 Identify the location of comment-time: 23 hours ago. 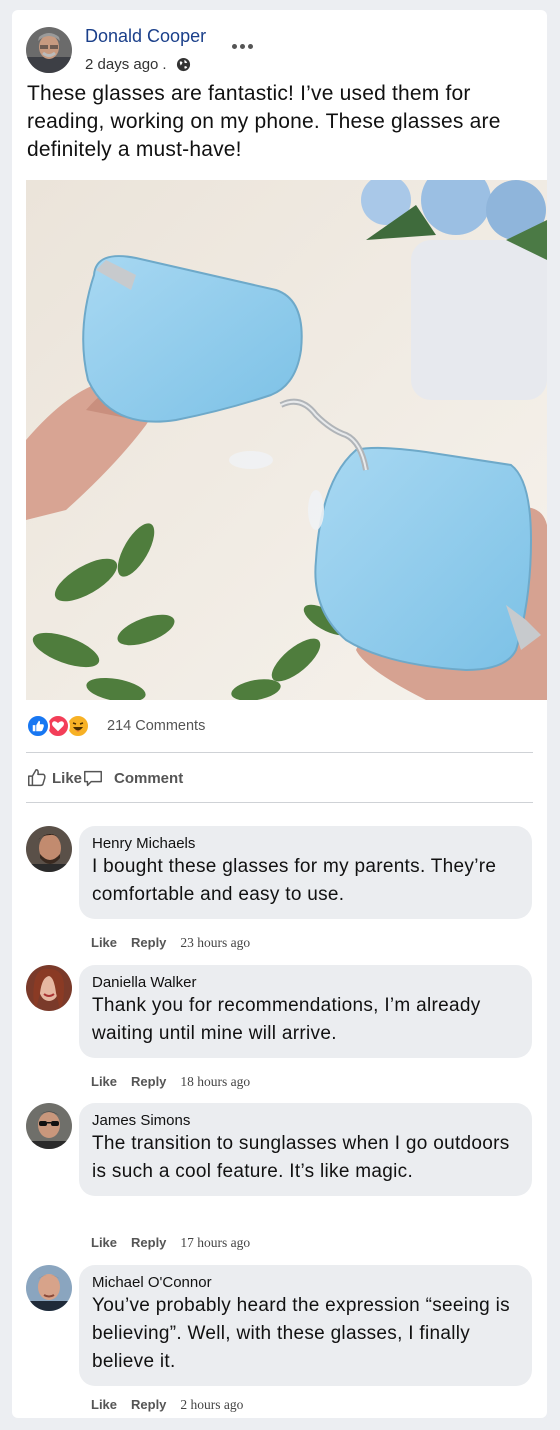
(215, 943).